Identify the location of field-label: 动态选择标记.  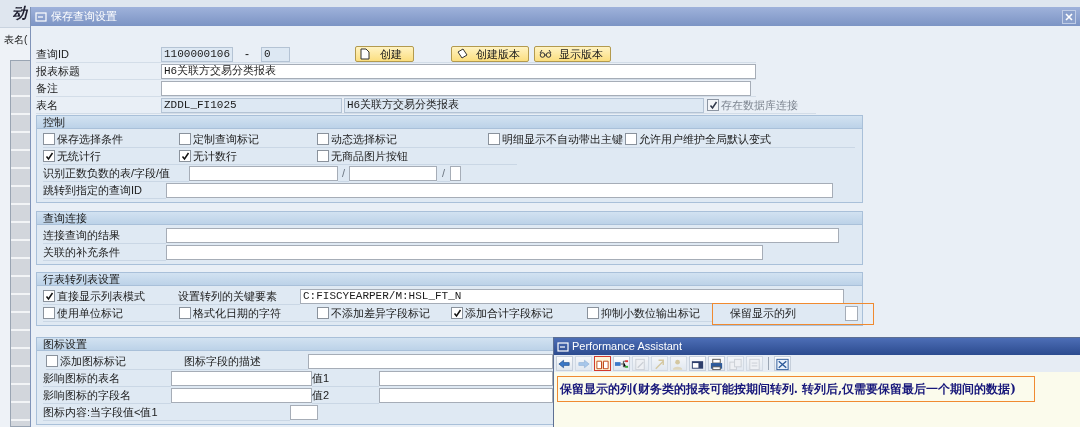
(364, 139).